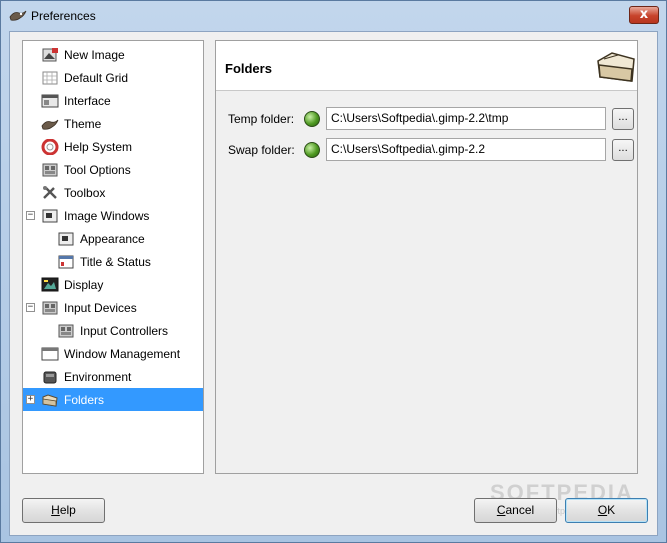  Describe the element at coordinates (426, 66) in the screenshot. I see `panel-header: Folders` at that location.